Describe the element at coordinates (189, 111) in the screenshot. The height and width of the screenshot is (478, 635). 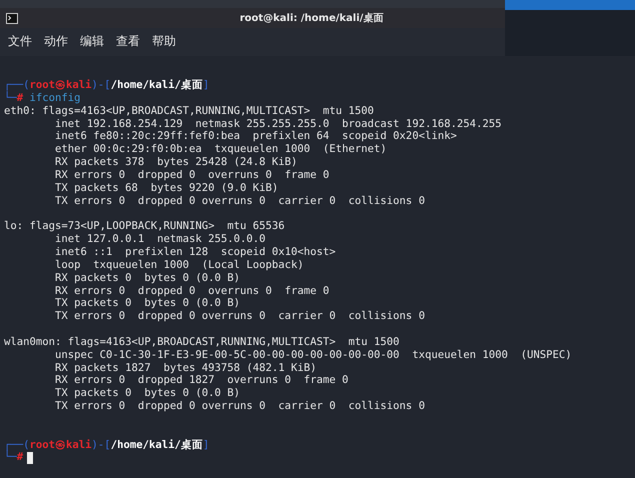
I see `output-line: eth0: flags=4163<UP,BROADCAST,RUNNING,MULTICAST> mtu 1500` at that location.